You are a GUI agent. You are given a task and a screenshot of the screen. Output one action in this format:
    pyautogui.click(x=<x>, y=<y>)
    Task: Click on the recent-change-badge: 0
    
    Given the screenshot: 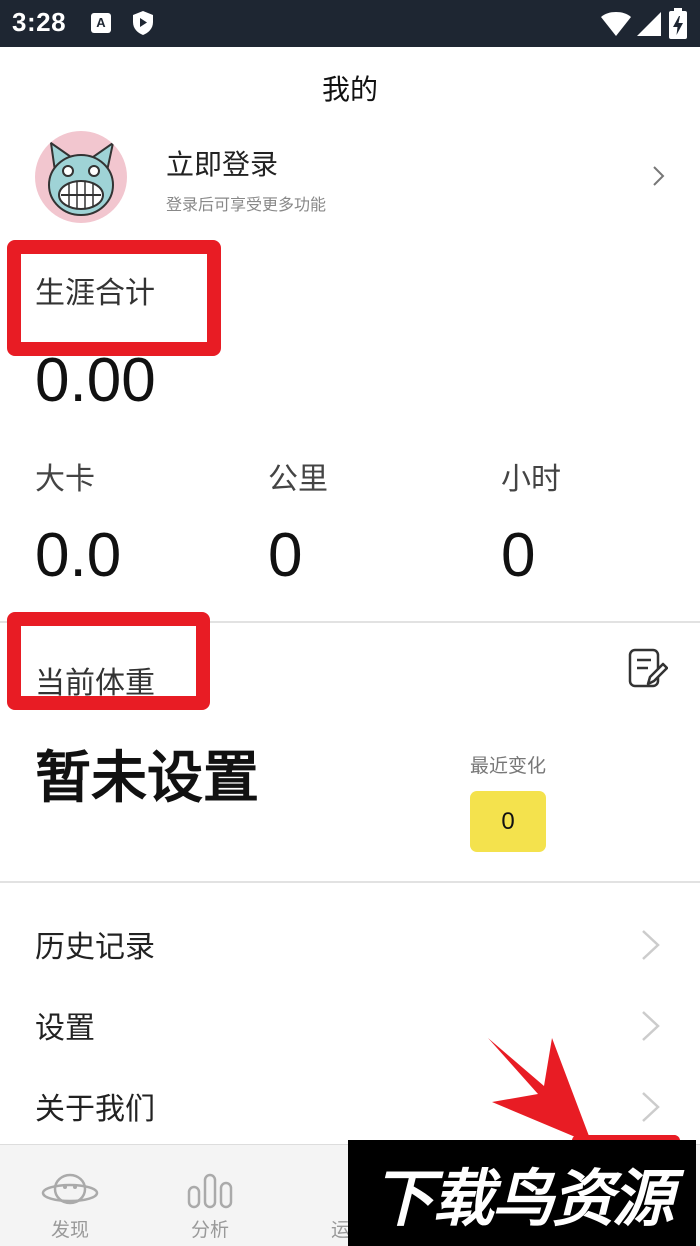 What is the action you would take?
    pyautogui.click(x=508, y=821)
    